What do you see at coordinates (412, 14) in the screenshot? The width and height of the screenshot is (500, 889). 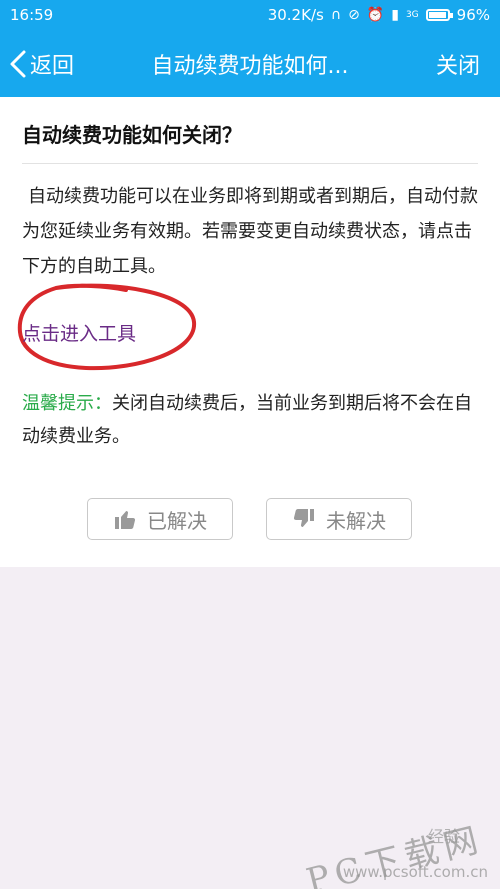 I see `signal-3g-icon: 3G` at bounding box center [412, 14].